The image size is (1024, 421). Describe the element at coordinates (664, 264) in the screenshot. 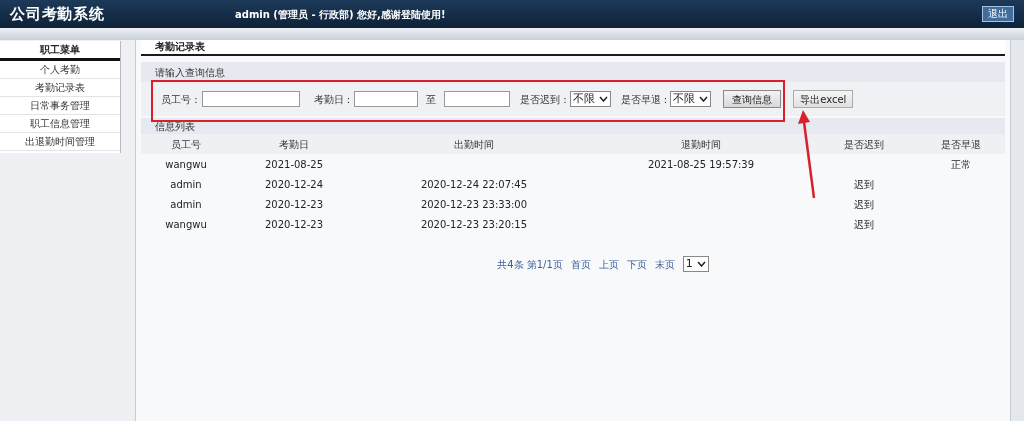

I see `pagination-link: 末页` at that location.